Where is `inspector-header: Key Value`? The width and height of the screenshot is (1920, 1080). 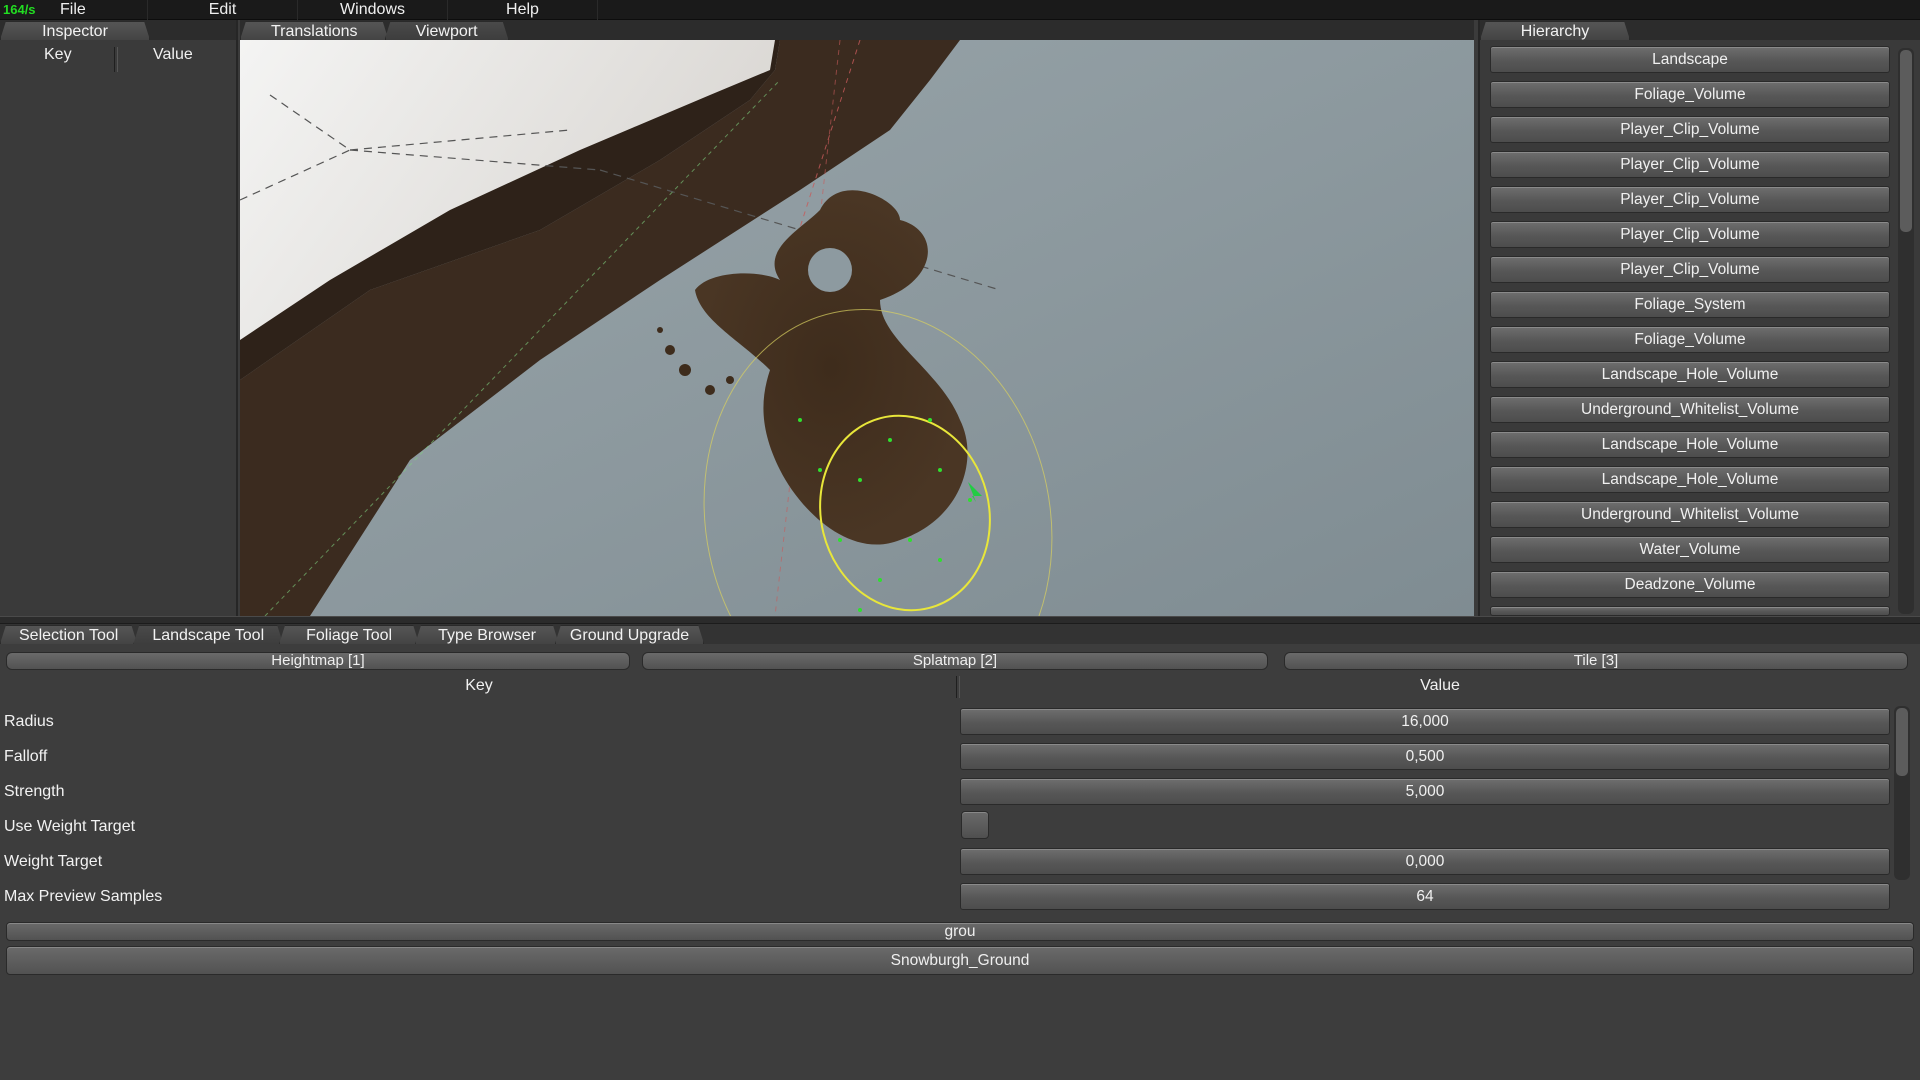
inspector-header: Key Value is located at coordinates (118, 55).